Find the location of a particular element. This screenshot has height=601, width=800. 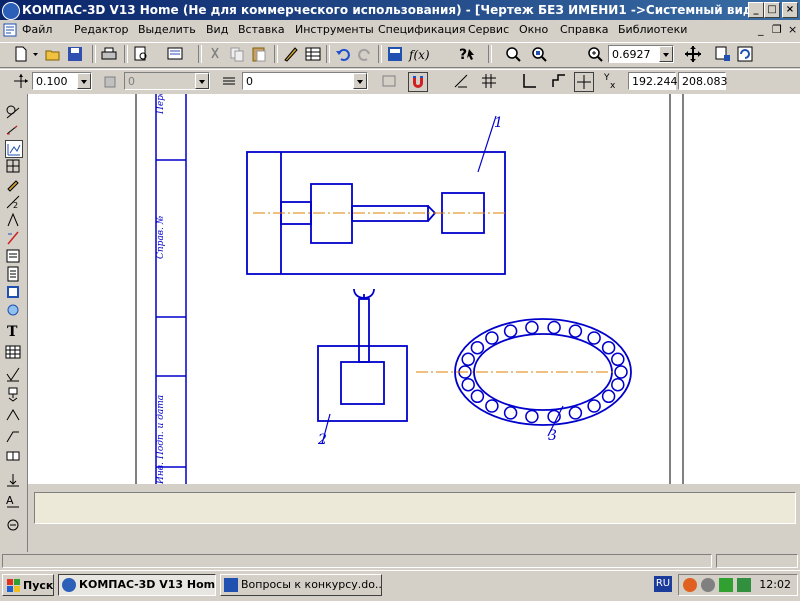

grid-icon is located at coordinates (489, 81).